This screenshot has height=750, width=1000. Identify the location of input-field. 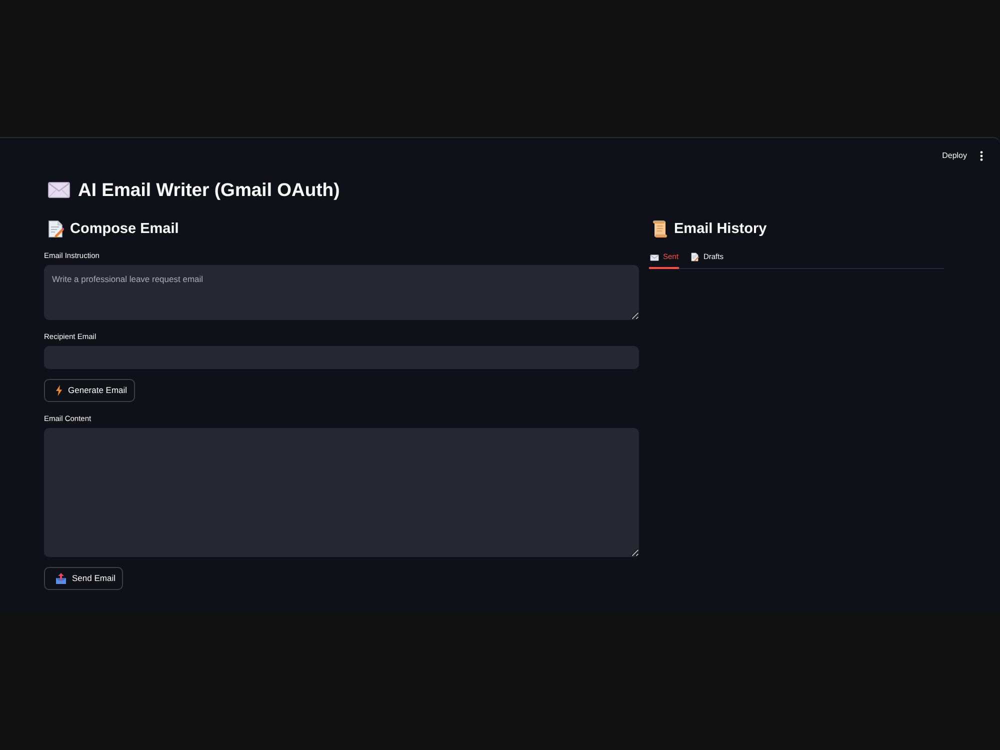
(341, 357).